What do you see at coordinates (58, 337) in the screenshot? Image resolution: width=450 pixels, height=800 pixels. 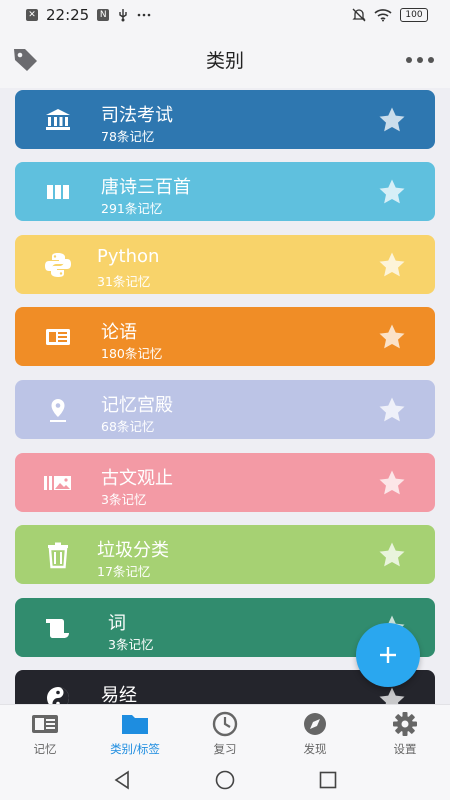 I see `newspaper-icon` at bounding box center [58, 337].